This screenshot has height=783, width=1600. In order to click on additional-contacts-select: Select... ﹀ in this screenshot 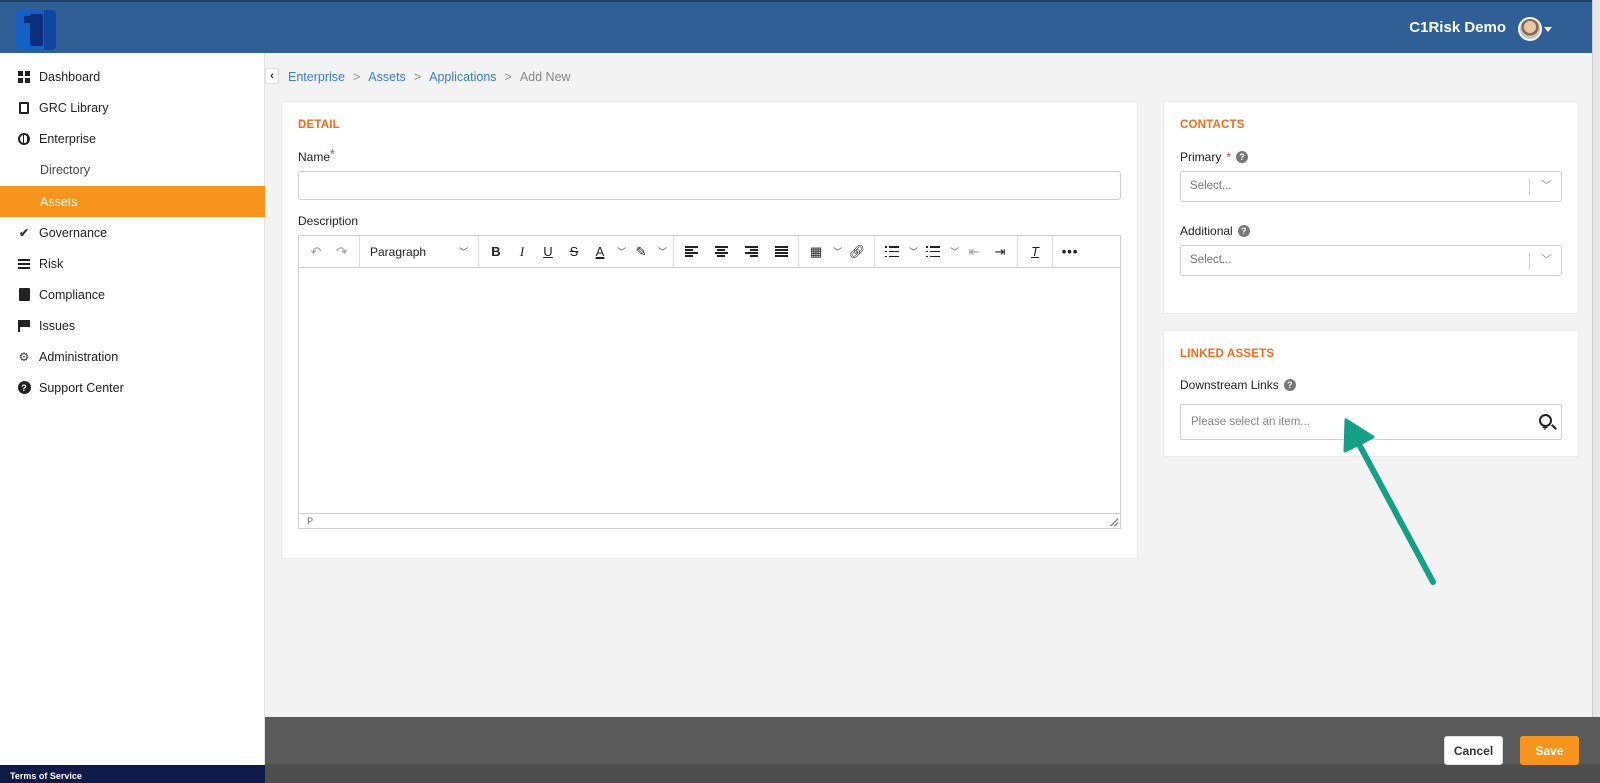, I will do `click(1371, 260)`.